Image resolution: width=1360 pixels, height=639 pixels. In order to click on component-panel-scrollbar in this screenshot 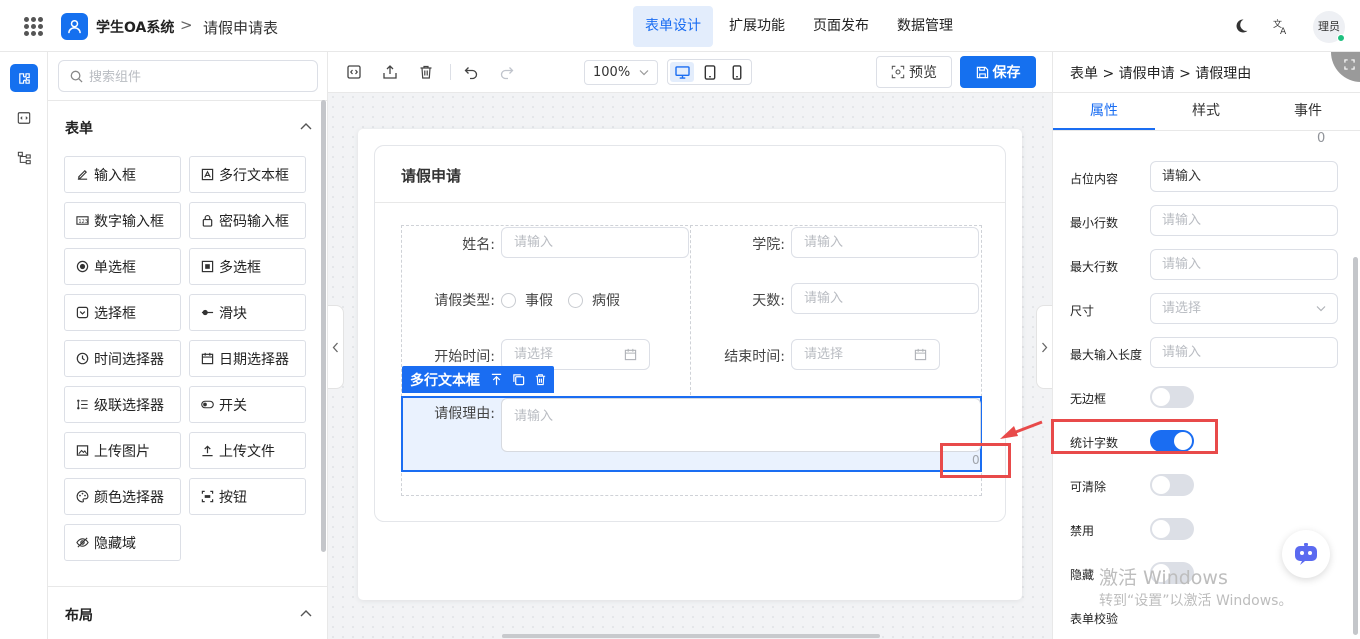, I will do `click(323, 326)`.